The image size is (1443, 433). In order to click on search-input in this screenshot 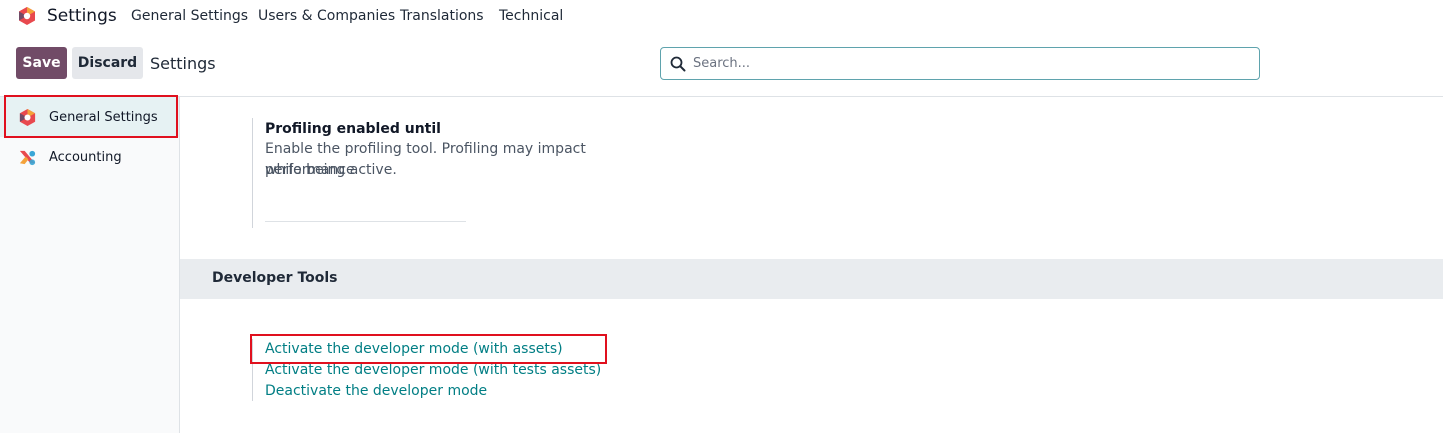, I will do `click(973, 63)`.